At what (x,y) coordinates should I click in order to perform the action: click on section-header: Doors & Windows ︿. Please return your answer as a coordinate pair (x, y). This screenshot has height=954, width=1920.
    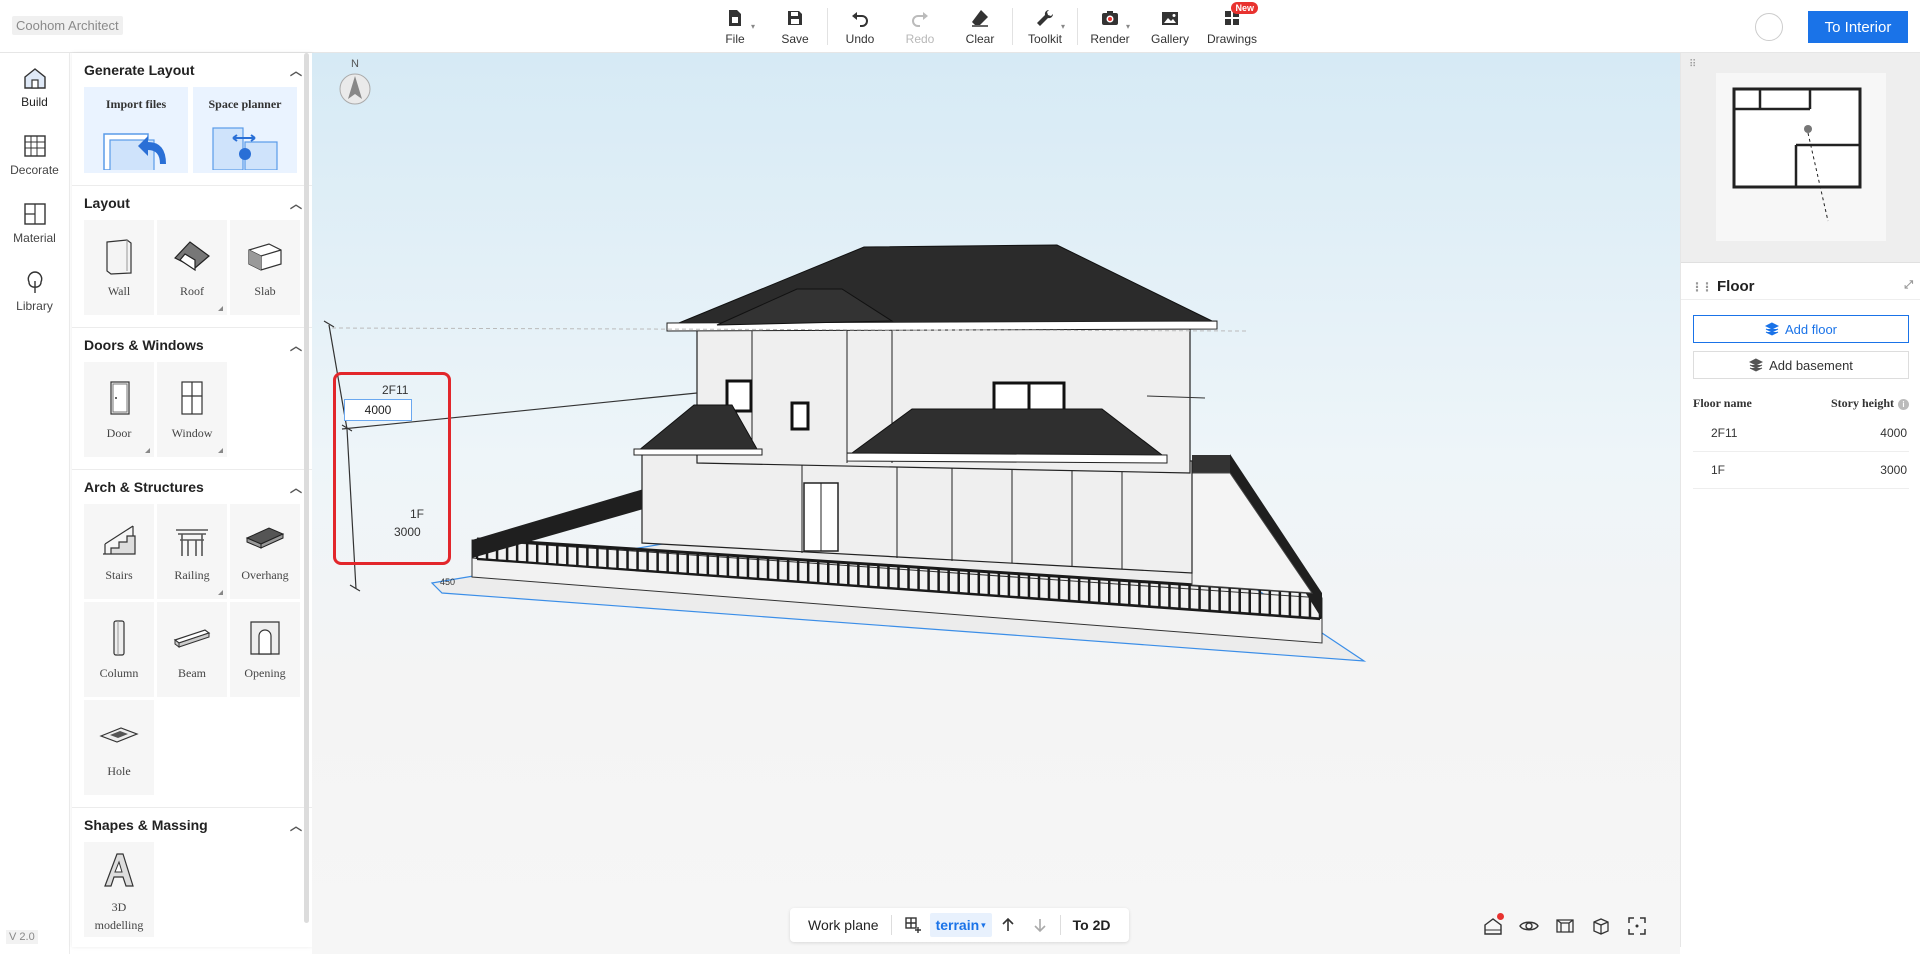
    Looking at the image, I should click on (193, 345).